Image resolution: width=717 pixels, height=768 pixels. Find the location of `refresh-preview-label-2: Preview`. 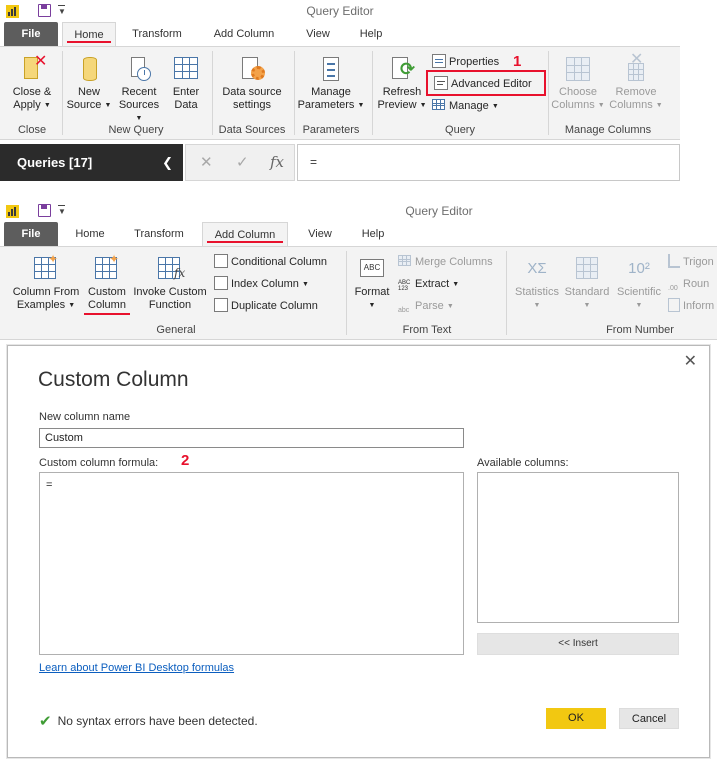

refresh-preview-label-2: Preview is located at coordinates (397, 105).